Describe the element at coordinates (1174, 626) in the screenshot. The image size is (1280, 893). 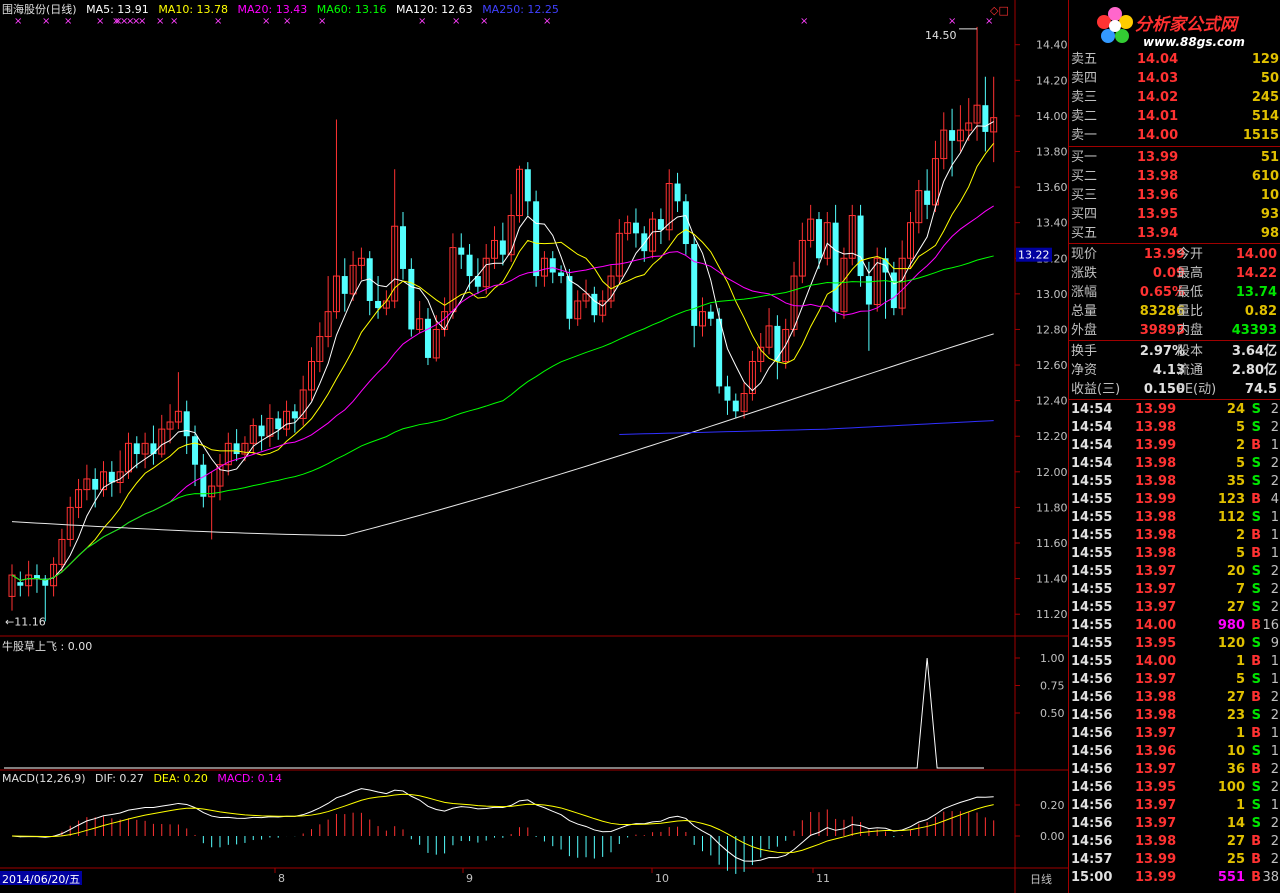
I see `tick-row: 14:55 14.00 980 B 16` at that location.